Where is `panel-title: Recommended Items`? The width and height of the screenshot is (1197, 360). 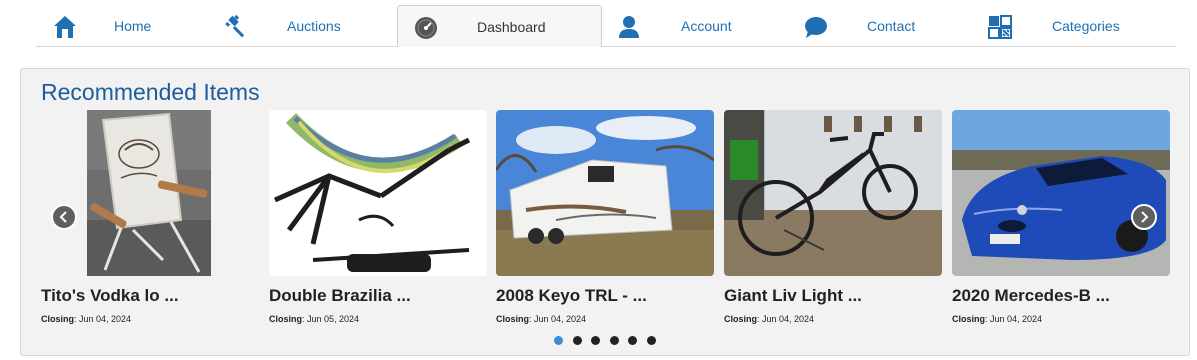
panel-title: Recommended Items is located at coordinates (150, 92).